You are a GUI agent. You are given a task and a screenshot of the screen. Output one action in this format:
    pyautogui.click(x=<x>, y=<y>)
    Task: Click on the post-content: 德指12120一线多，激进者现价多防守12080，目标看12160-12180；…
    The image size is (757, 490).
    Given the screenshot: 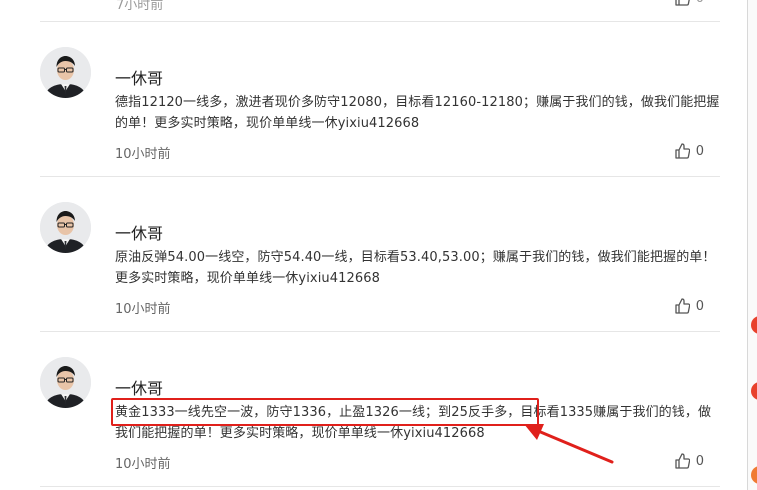 What is the action you would take?
    pyautogui.click(x=417, y=113)
    